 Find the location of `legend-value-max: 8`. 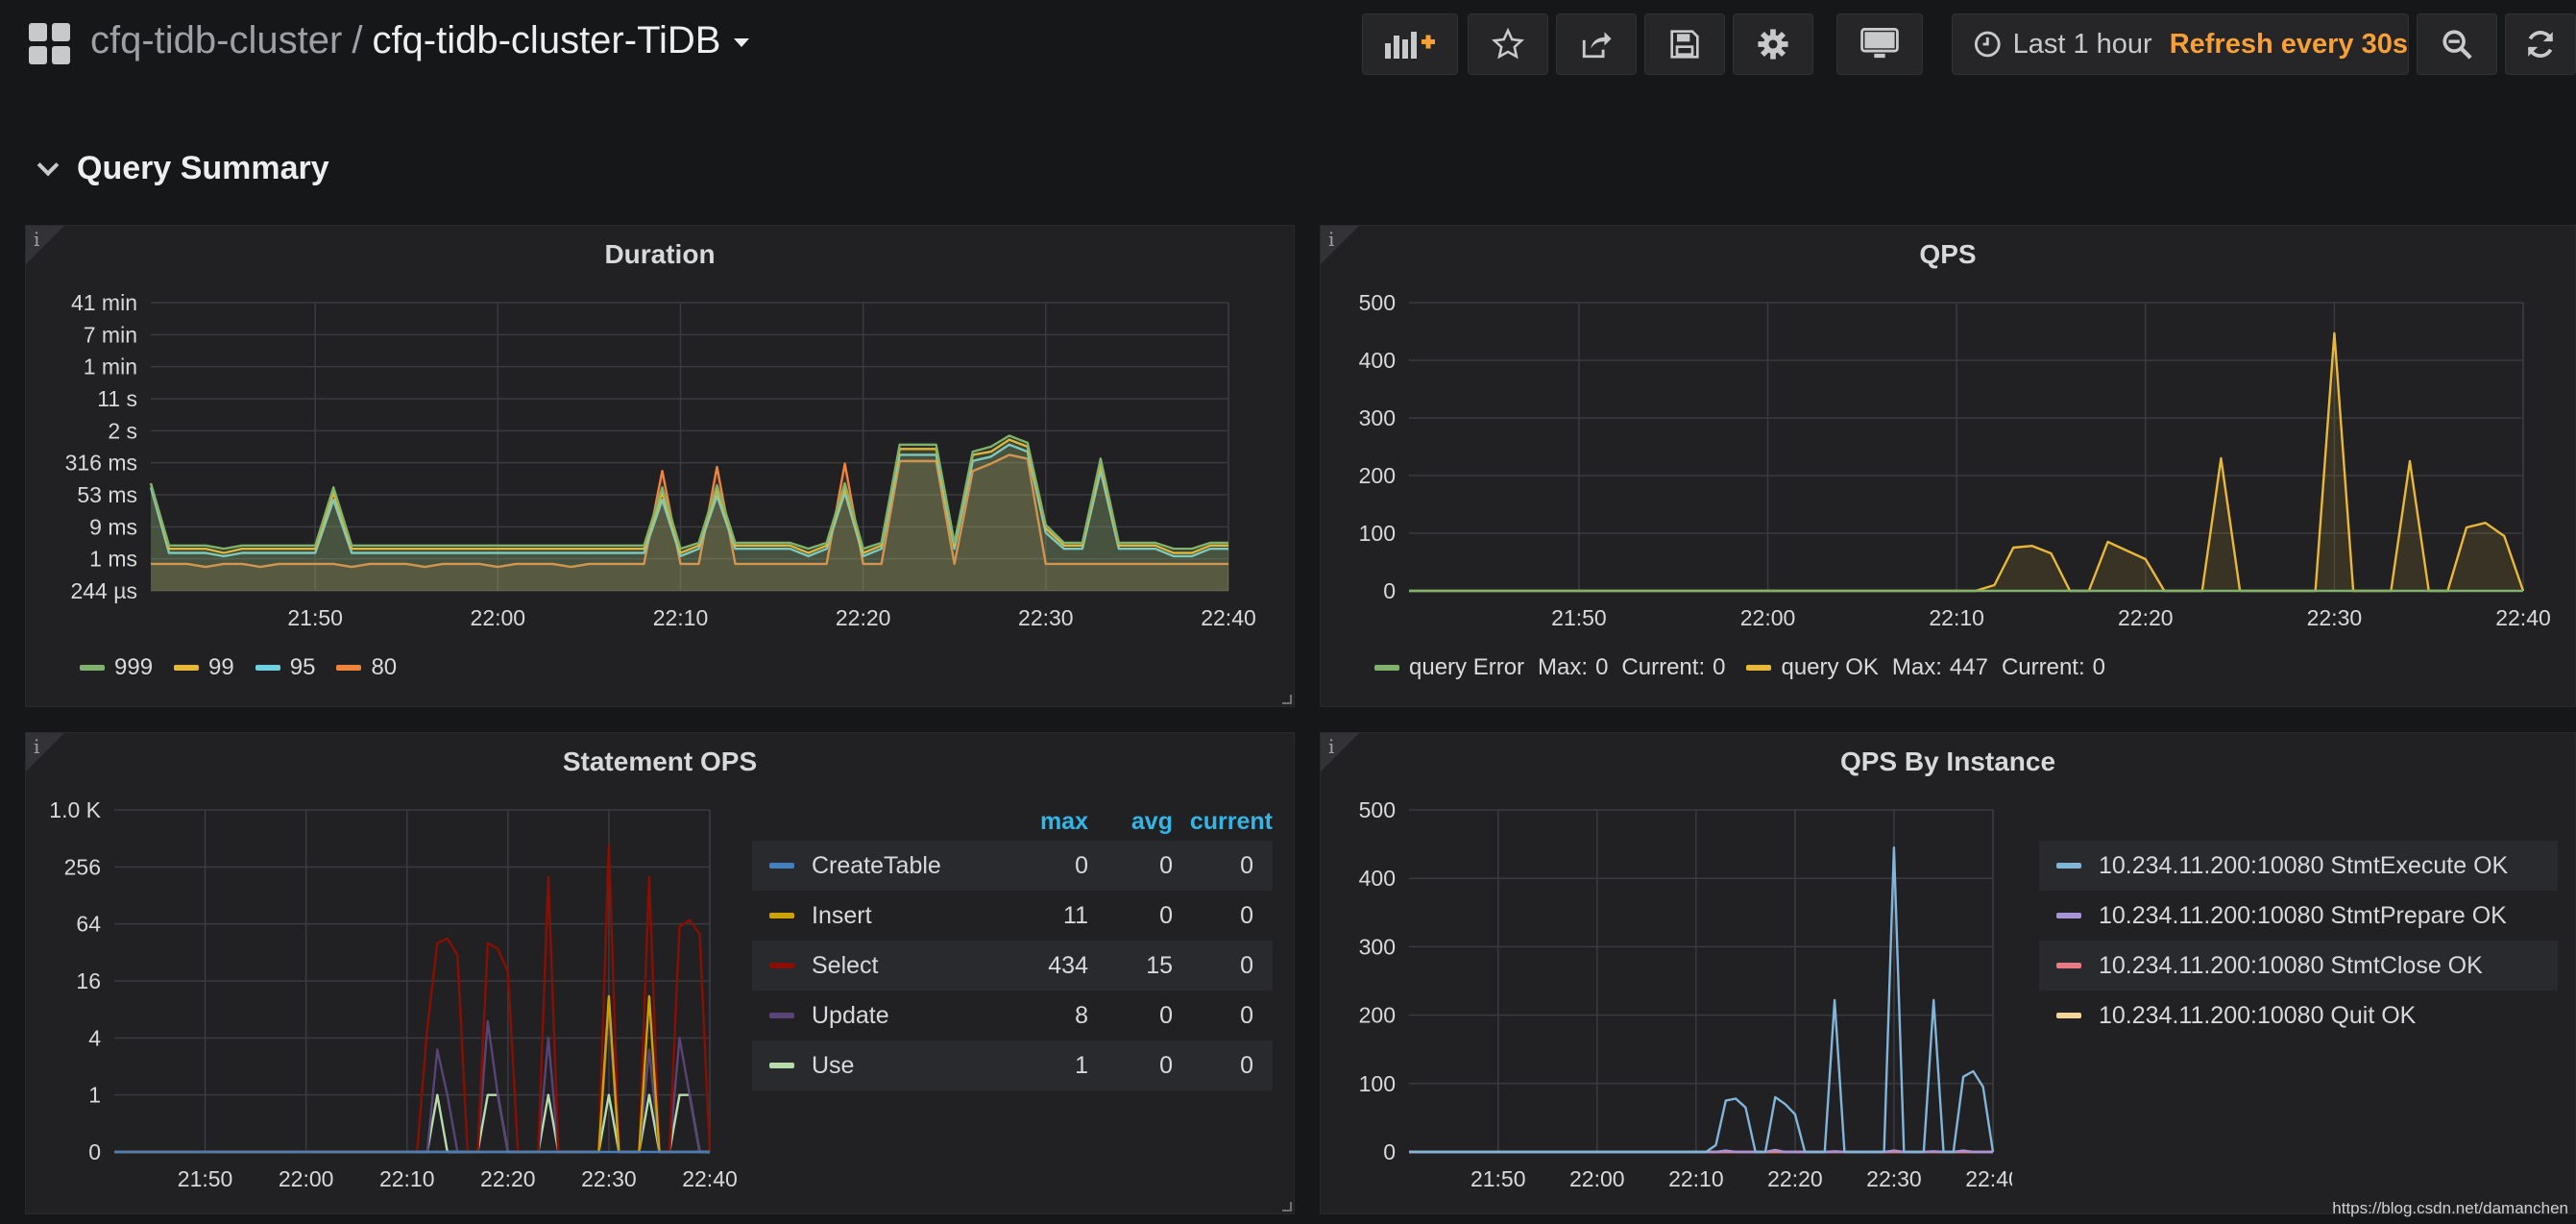

legend-value-max: 8 is located at coordinates (1081, 1015).